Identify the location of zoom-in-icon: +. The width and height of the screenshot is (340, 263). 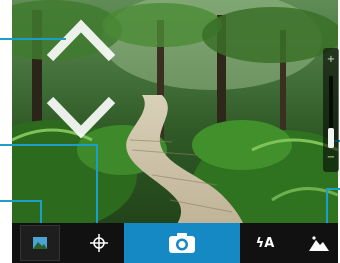
(331, 59).